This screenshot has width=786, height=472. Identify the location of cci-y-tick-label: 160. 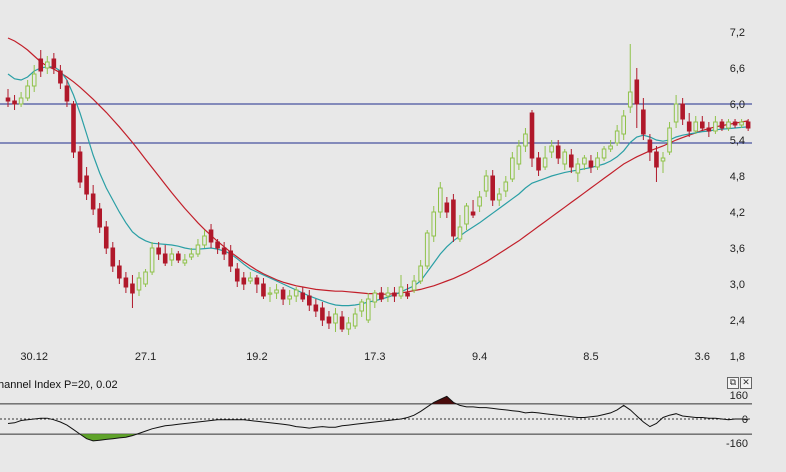
(739, 396).